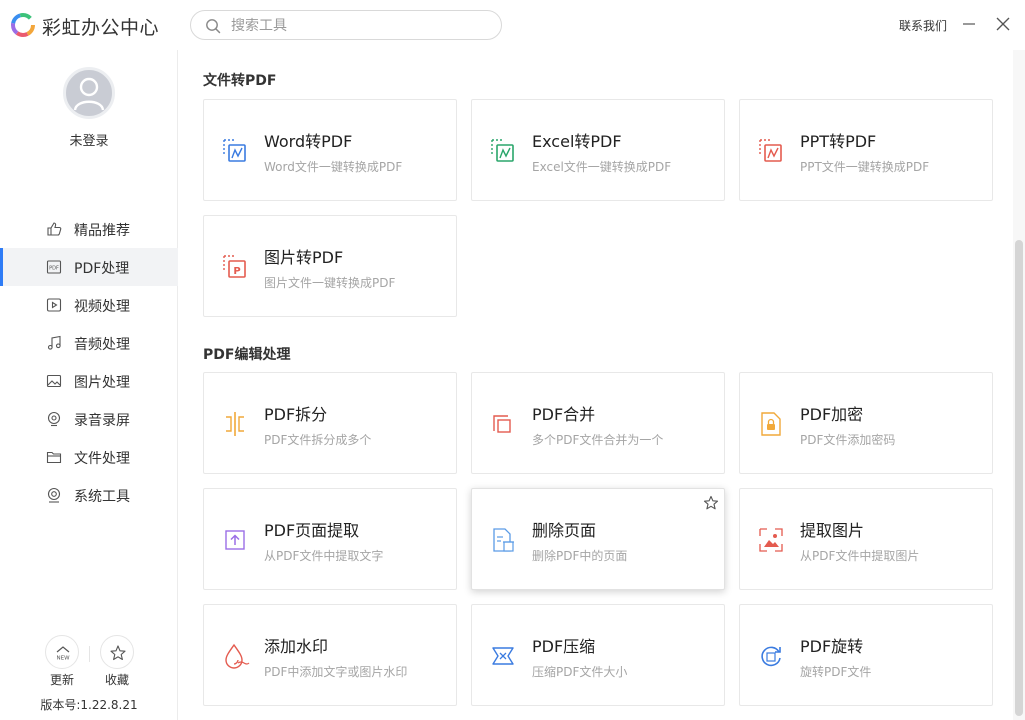 The width and height of the screenshot is (1025, 720). Describe the element at coordinates (598, 539) in the screenshot. I see `card-delete-page: 删除页面 删除PDF中的页面` at that location.